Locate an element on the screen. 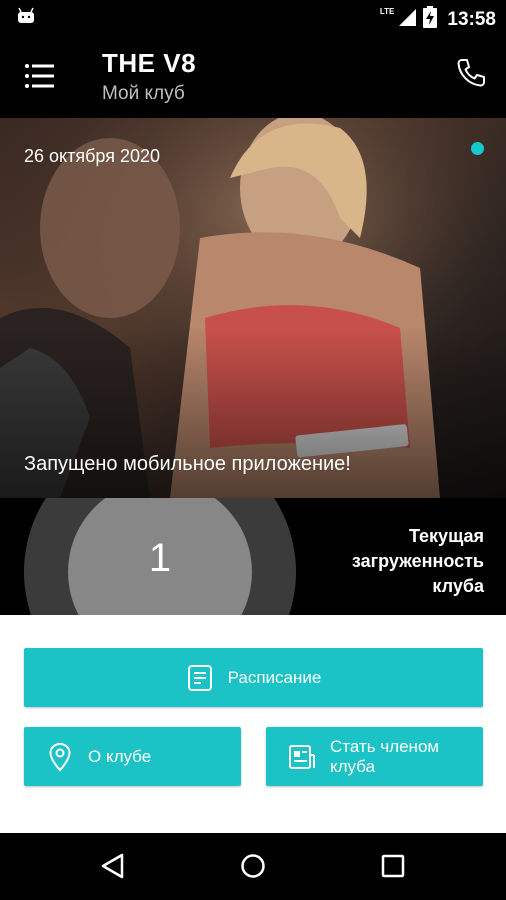  news-caption: Запущено мобильное приложение! is located at coordinates (187, 464).